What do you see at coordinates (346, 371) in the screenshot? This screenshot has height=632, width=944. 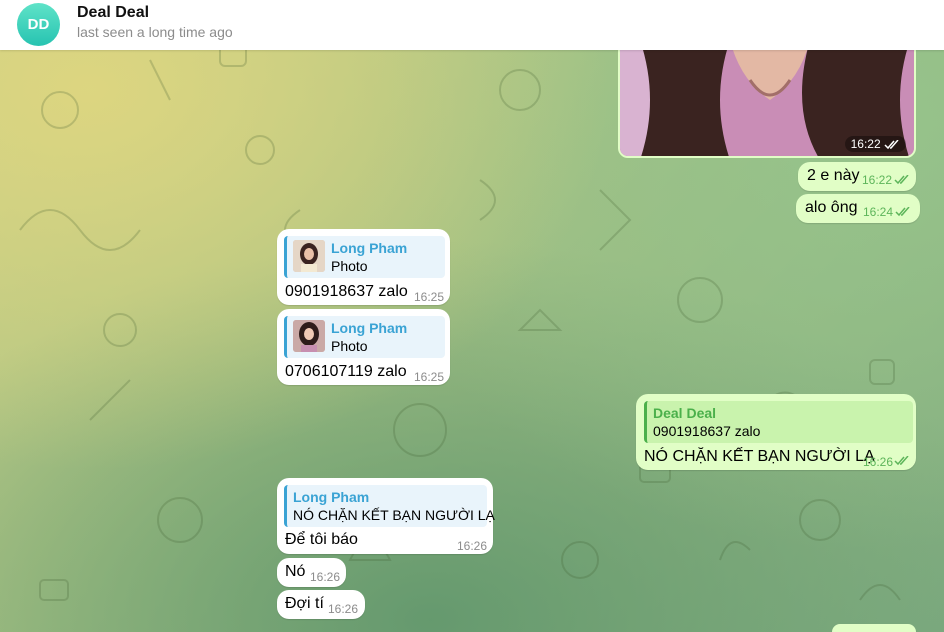 I see `message-text: 0706107119 zalo` at bounding box center [346, 371].